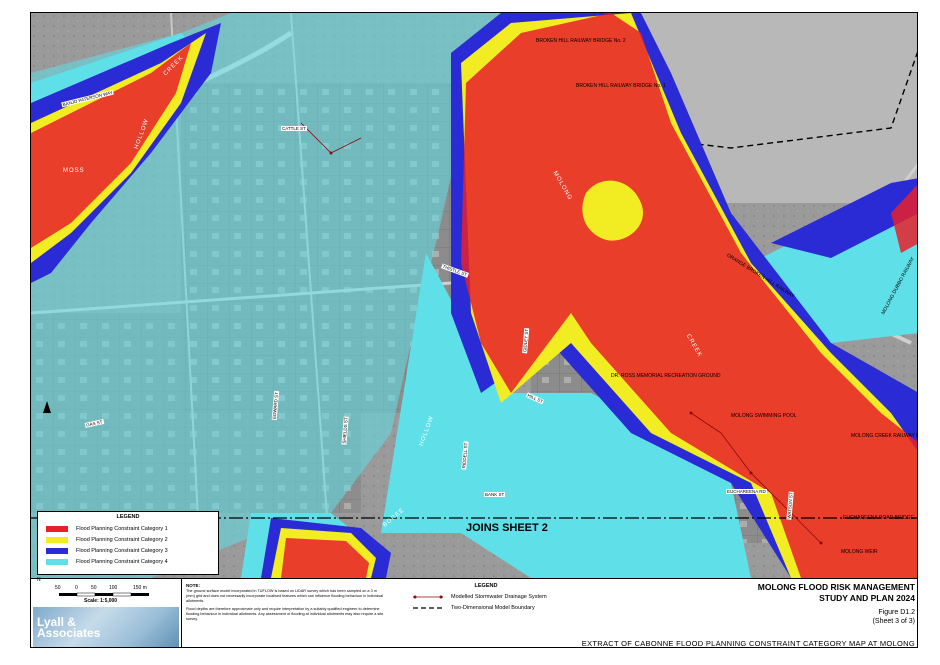 The image size is (940, 665). What do you see at coordinates (428, 602) in the screenshot?
I see `legend-symbols` at bounding box center [428, 602].